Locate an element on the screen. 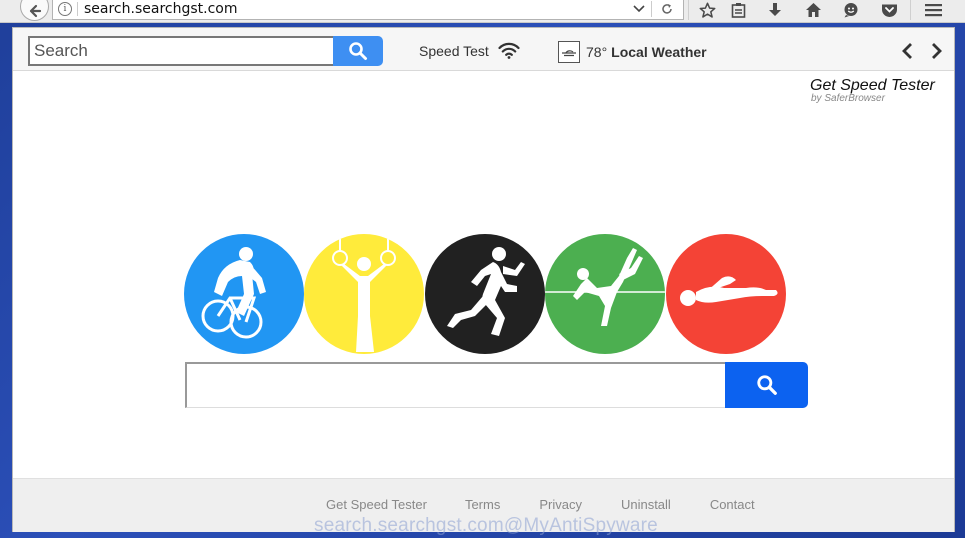  speed-test-link: Speed Test is located at coordinates (469, 50).